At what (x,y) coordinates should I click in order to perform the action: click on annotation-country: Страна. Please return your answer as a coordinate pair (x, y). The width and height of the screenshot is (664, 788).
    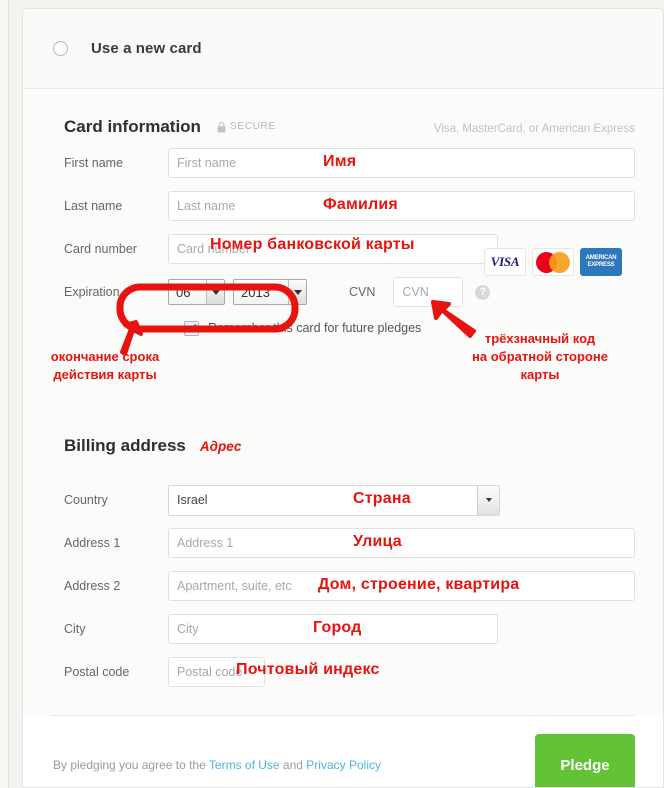
    Looking at the image, I should click on (382, 498).